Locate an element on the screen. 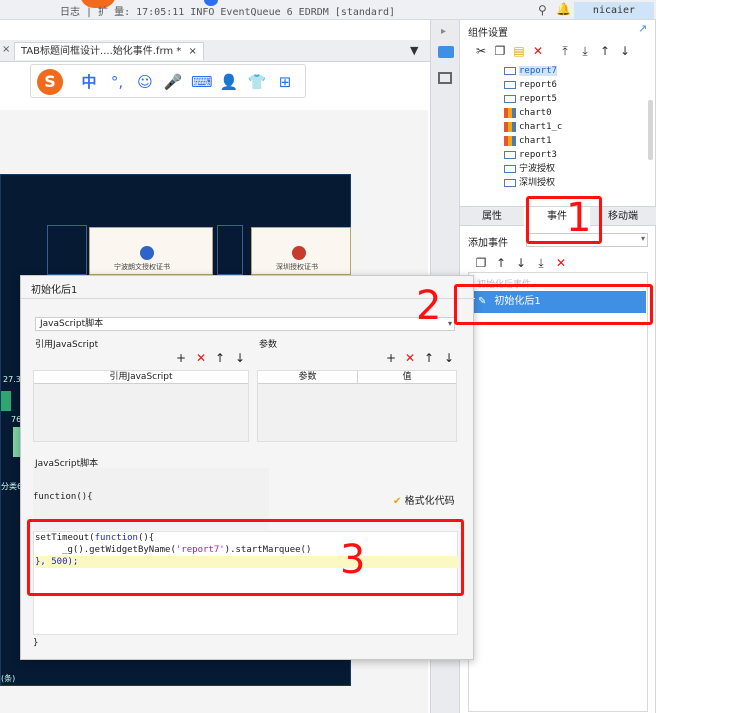 The image size is (746, 713). function-open-text: function(){ is located at coordinates (63, 497).